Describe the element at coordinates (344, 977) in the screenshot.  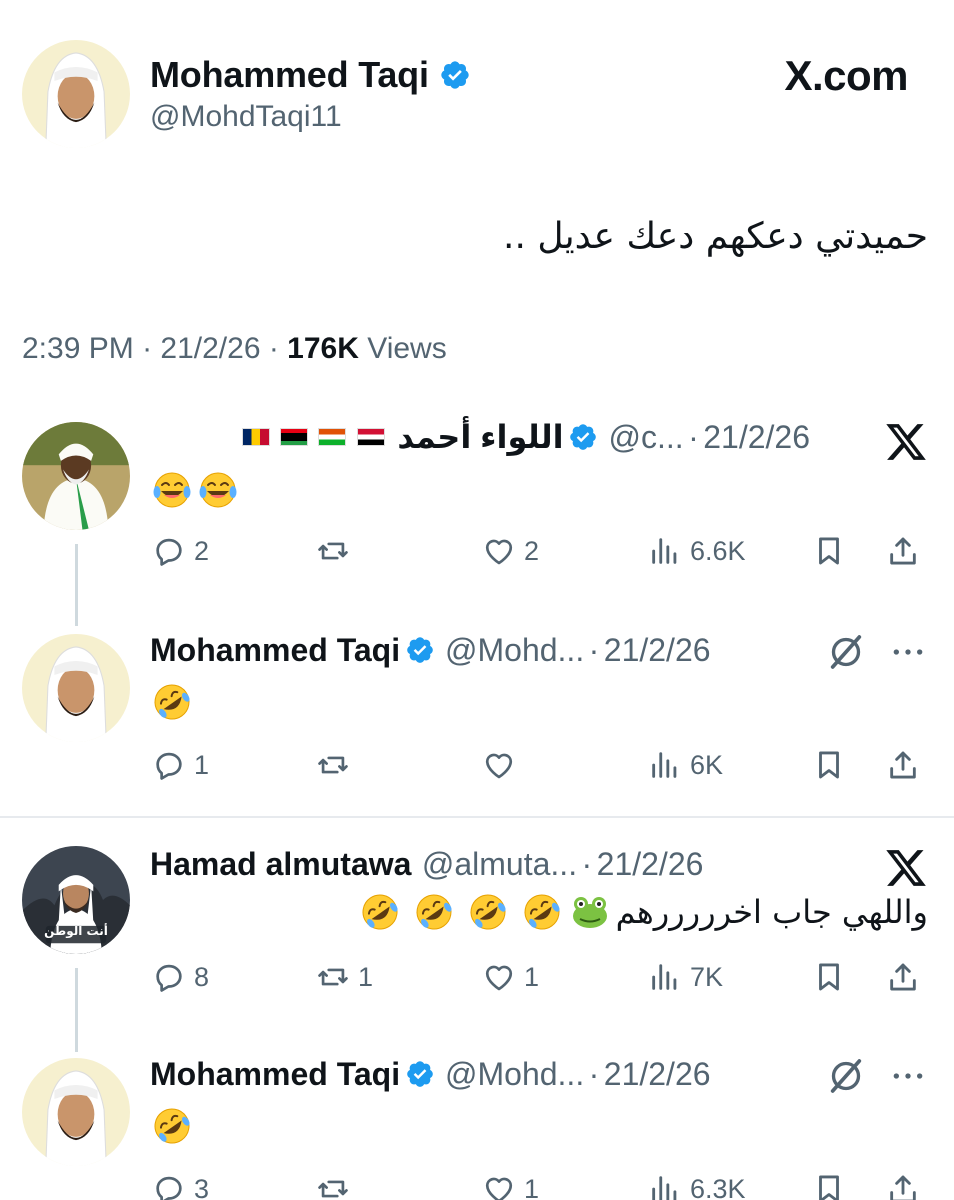
I see `repost-action: 1` at that location.